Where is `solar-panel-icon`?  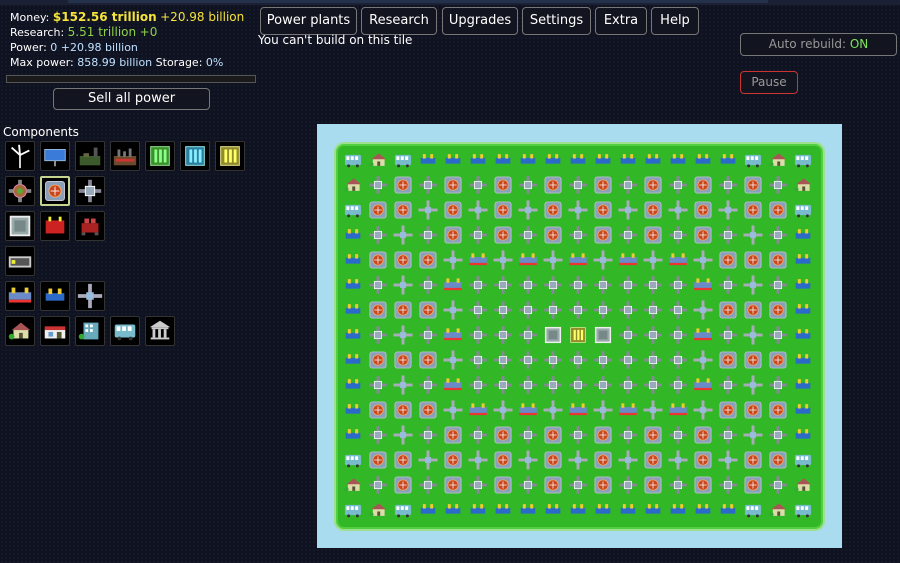
solar-panel-icon is located at coordinates (55, 156).